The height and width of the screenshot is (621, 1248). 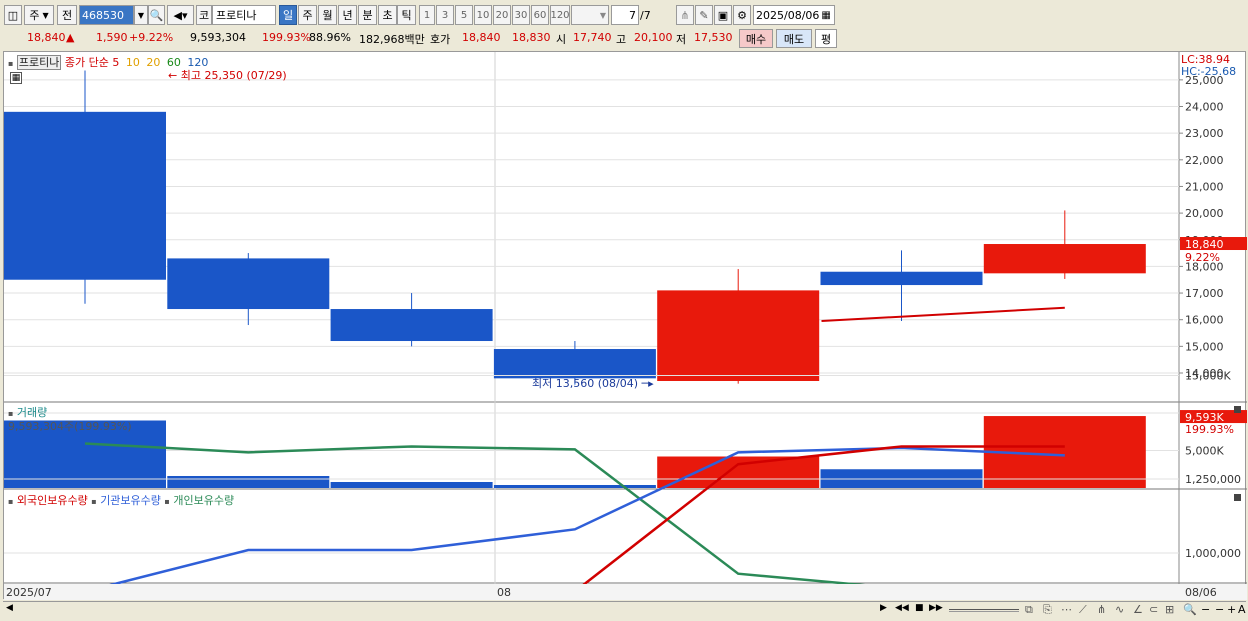 What do you see at coordinates (244, 15) in the screenshot?
I see `stock-name-field: 프로티나` at bounding box center [244, 15].